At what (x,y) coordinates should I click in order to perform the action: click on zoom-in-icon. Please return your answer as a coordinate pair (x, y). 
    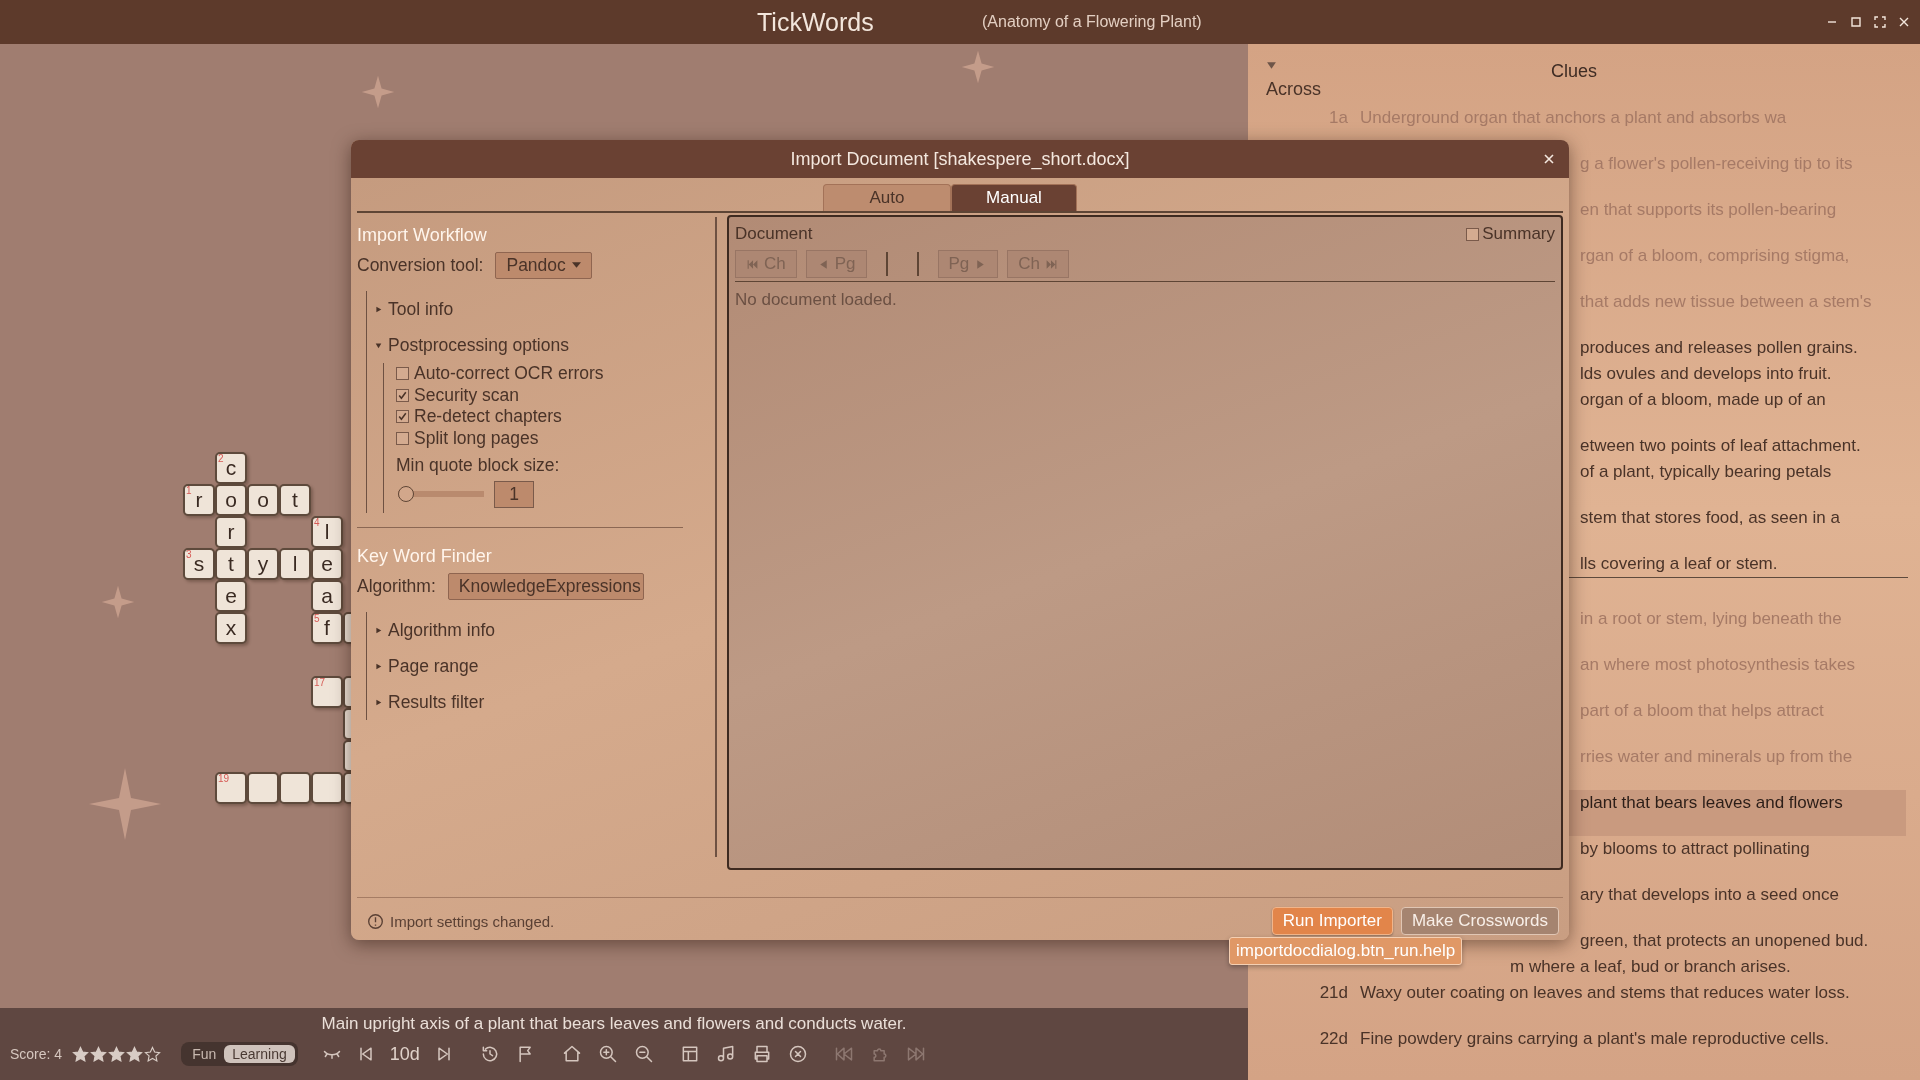
    Looking at the image, I should click on (607, 1054).